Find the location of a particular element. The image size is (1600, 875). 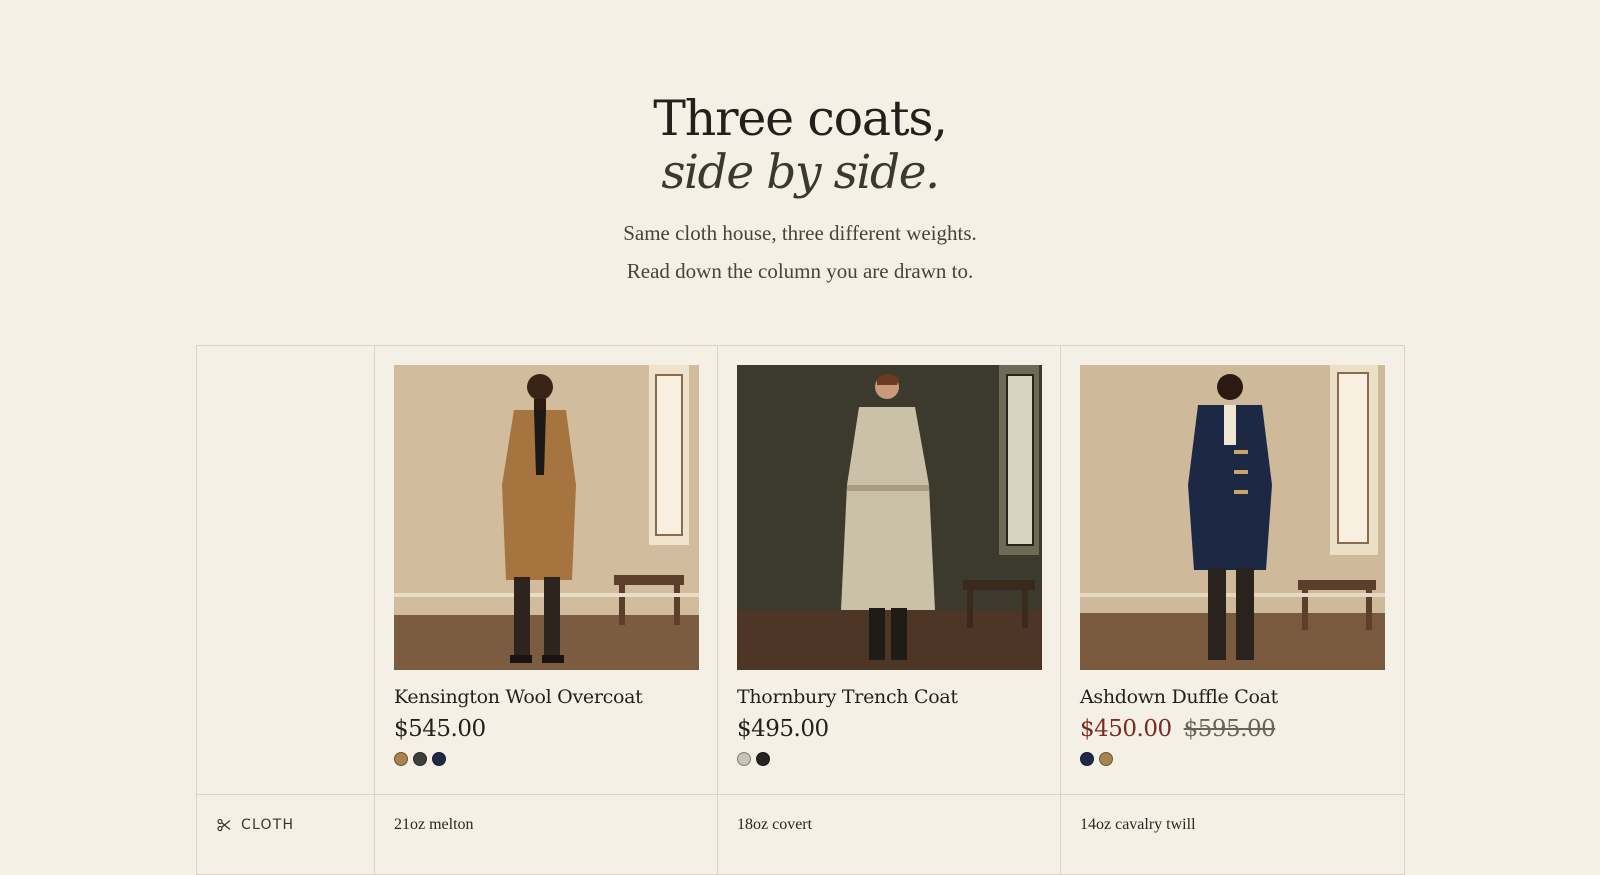

row-label-cloth: CLOTH is located at coordinates (286, 835).